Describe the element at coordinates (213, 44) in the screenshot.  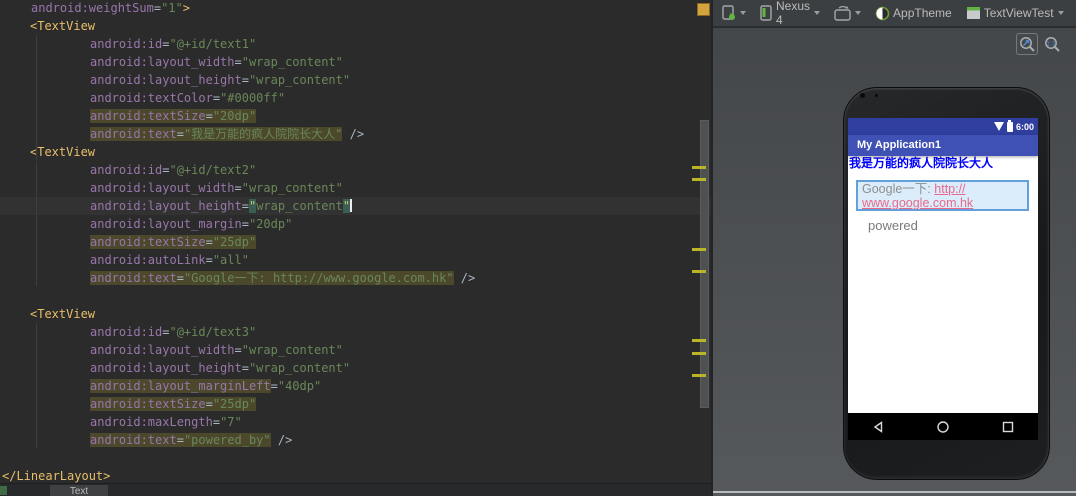
I see `code-token: "@+id/text1"` at that location.